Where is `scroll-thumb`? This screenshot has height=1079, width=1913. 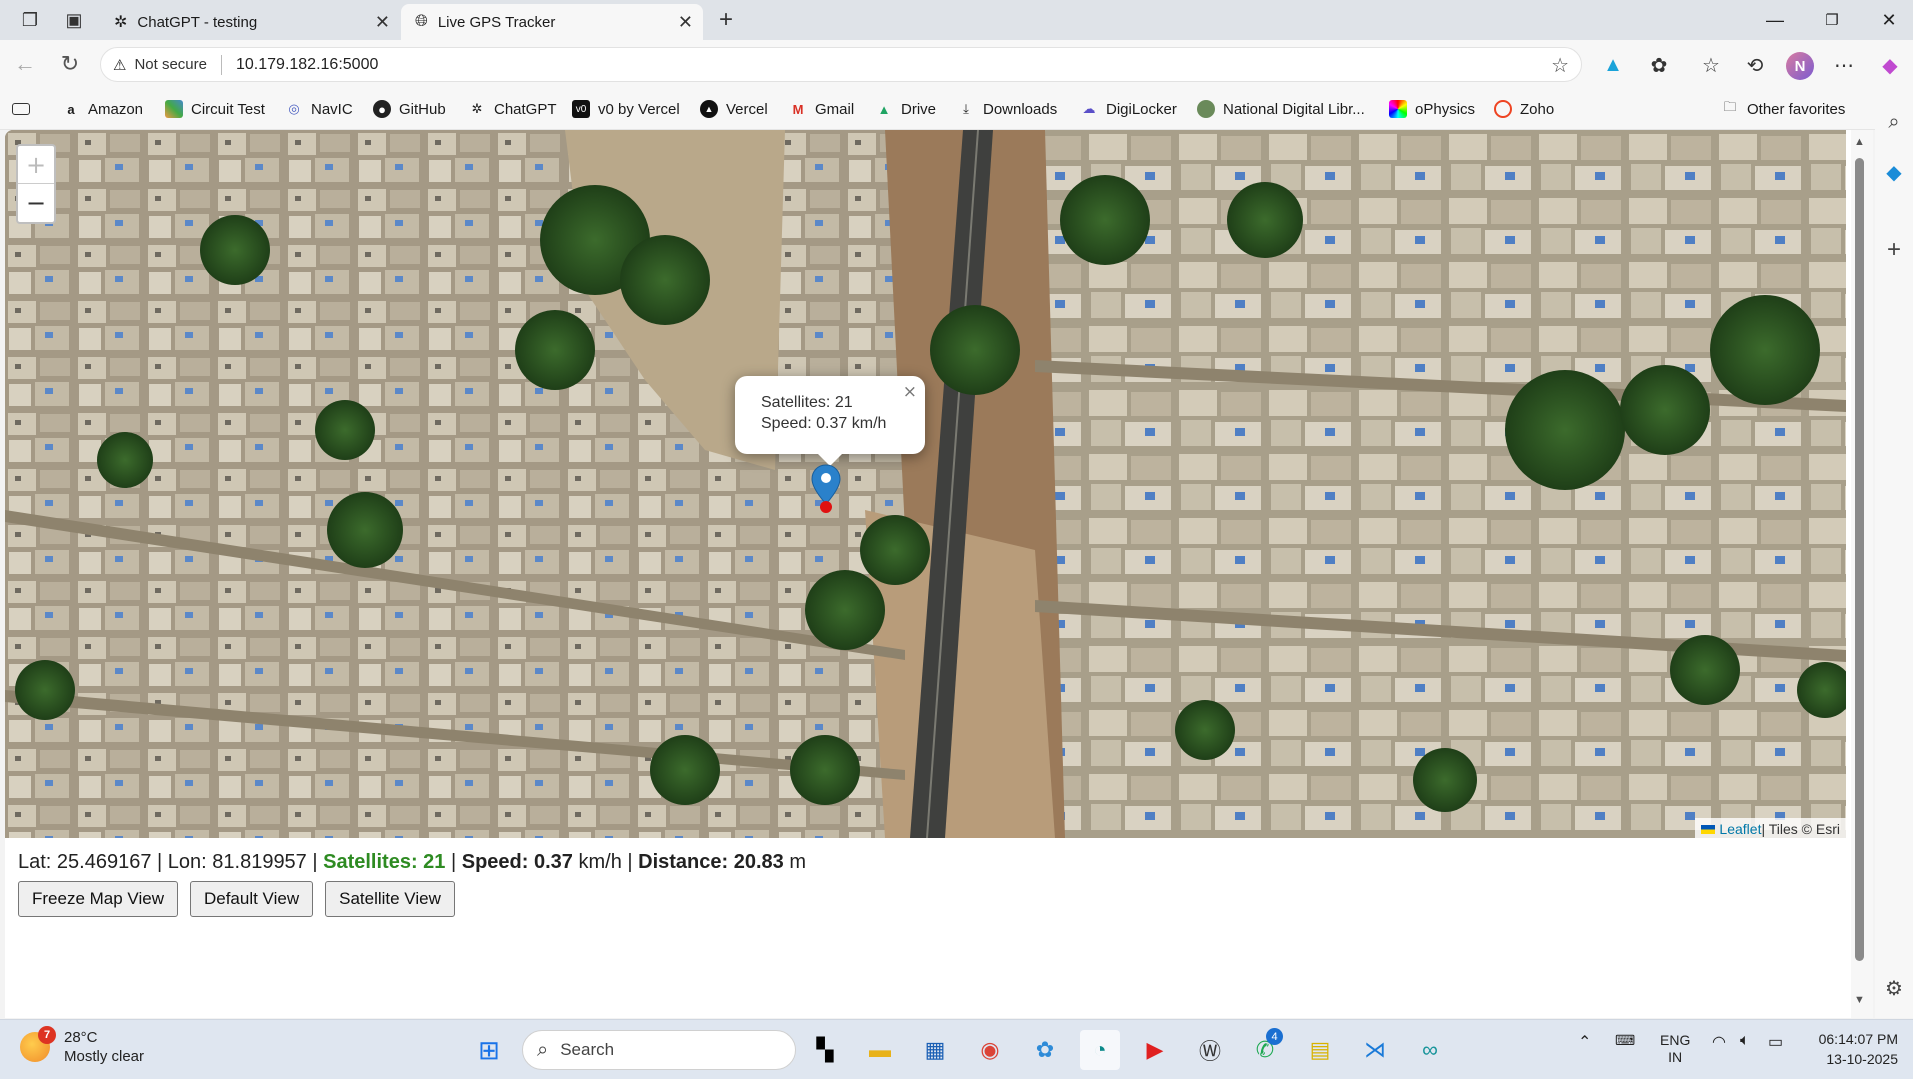 scroll-thumb is located at coordinates (1859, 559).